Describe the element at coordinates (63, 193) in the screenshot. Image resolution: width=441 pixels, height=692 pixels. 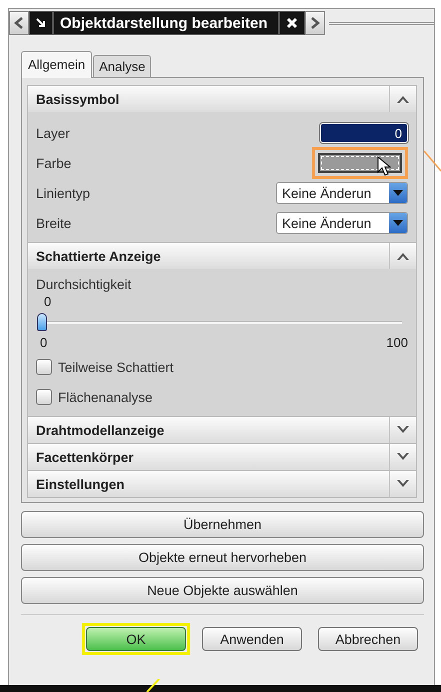
I see `field-label: Linientyp` at that location.